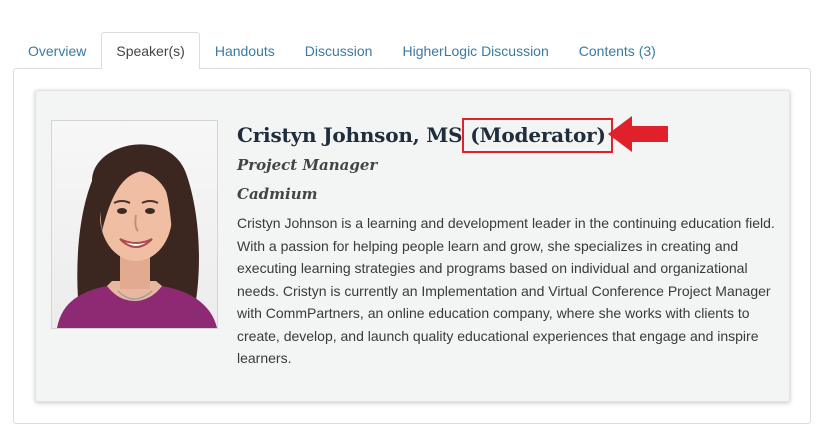  I want to click on speaker-photo, so click(134, 224).